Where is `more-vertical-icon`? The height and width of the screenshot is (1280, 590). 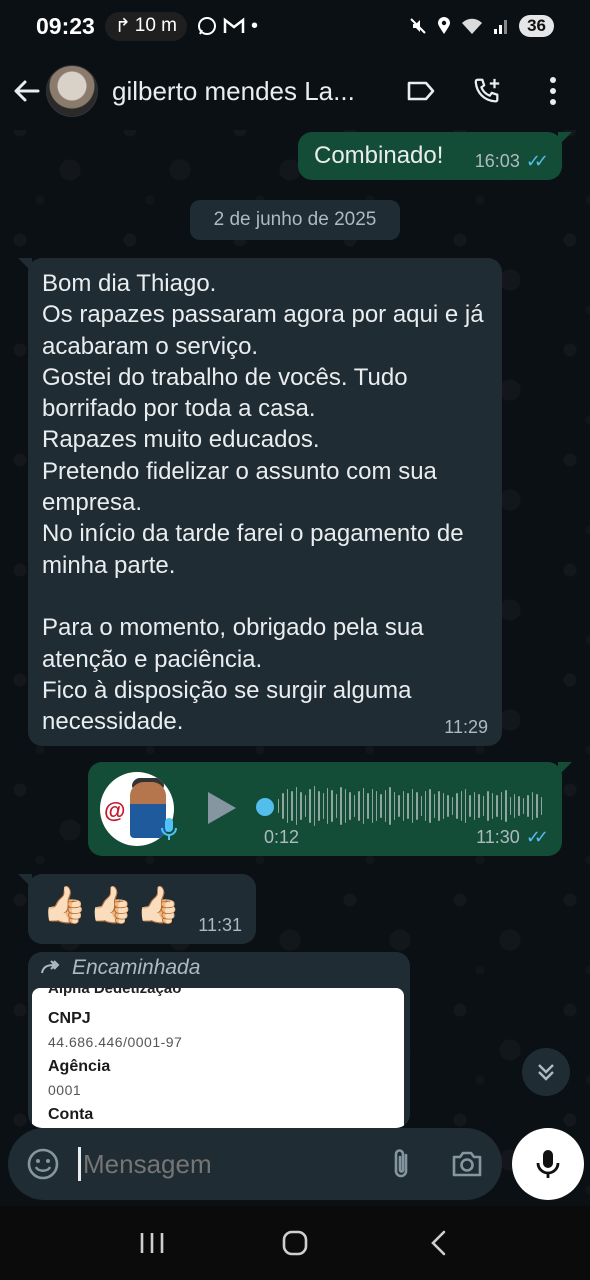
more-vertical-icon is located at coordinates (553, 91).